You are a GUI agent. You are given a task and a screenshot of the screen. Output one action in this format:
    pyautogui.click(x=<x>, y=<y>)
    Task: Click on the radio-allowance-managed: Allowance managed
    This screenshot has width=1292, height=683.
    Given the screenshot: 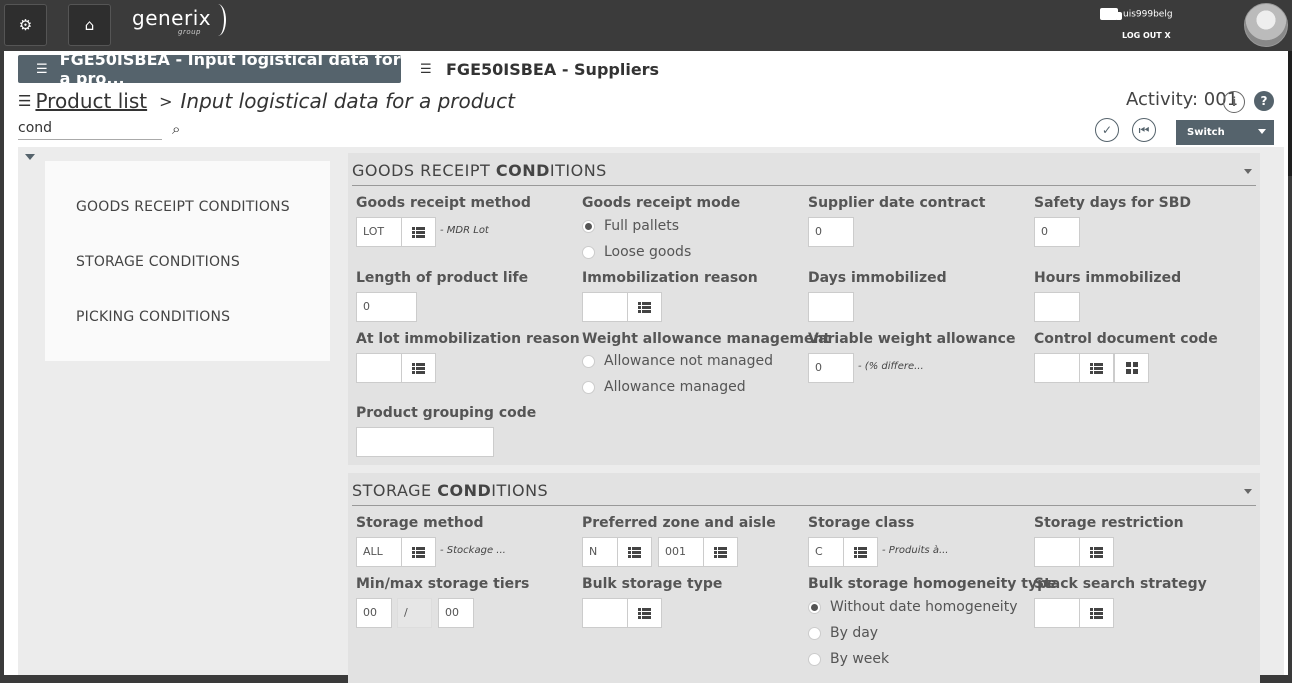 What is the action you would take?
    pyautogui.click(x=664, y=387)
    